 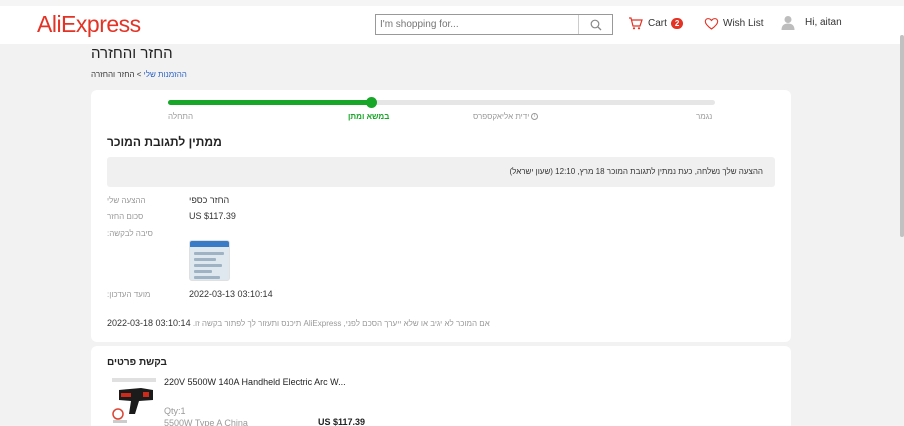 What do you see at coordinates (711, 24) in the screenshot?
I see `heart-icon` at bounding box center [711, 24].